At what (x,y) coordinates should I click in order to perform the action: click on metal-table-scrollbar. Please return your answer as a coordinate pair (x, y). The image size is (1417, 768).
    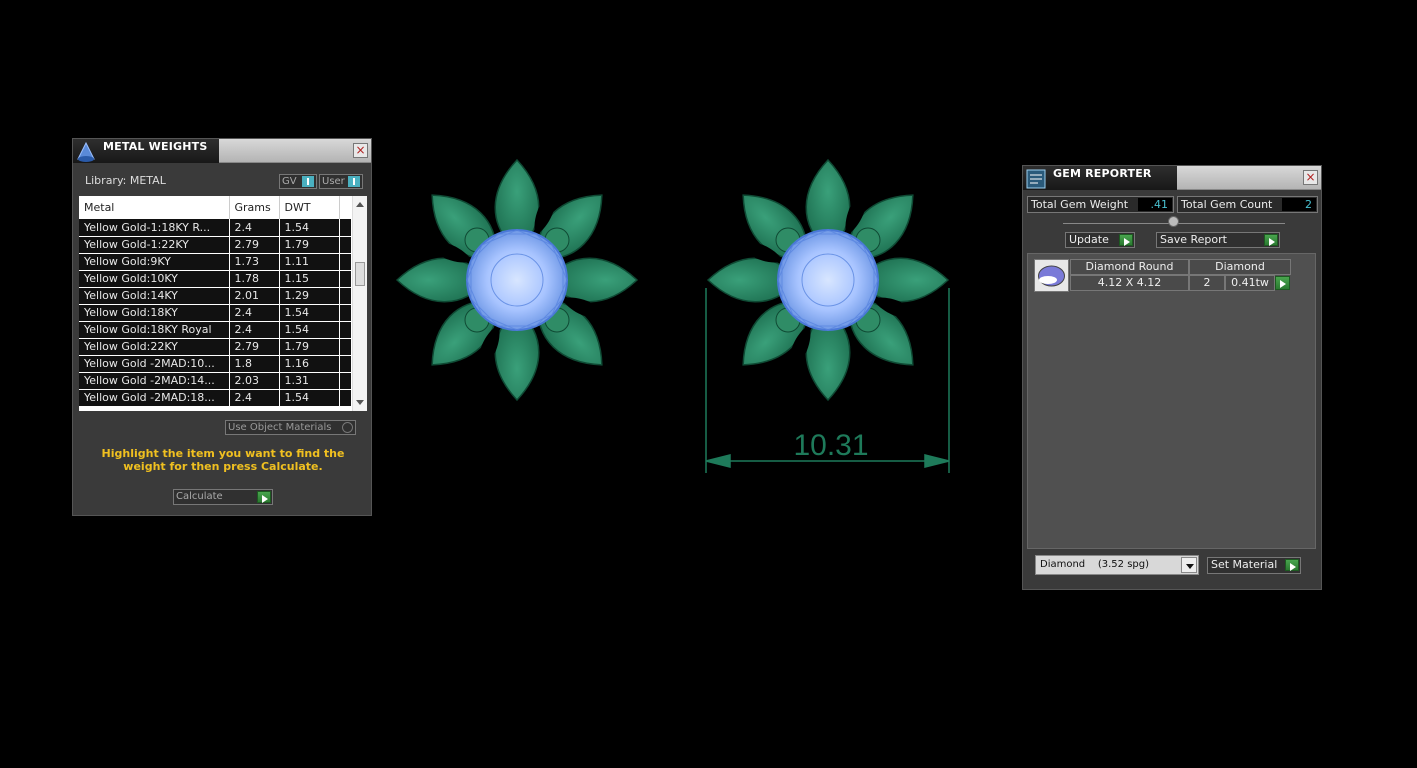
    Looking at the image, I should click on (359, 303).